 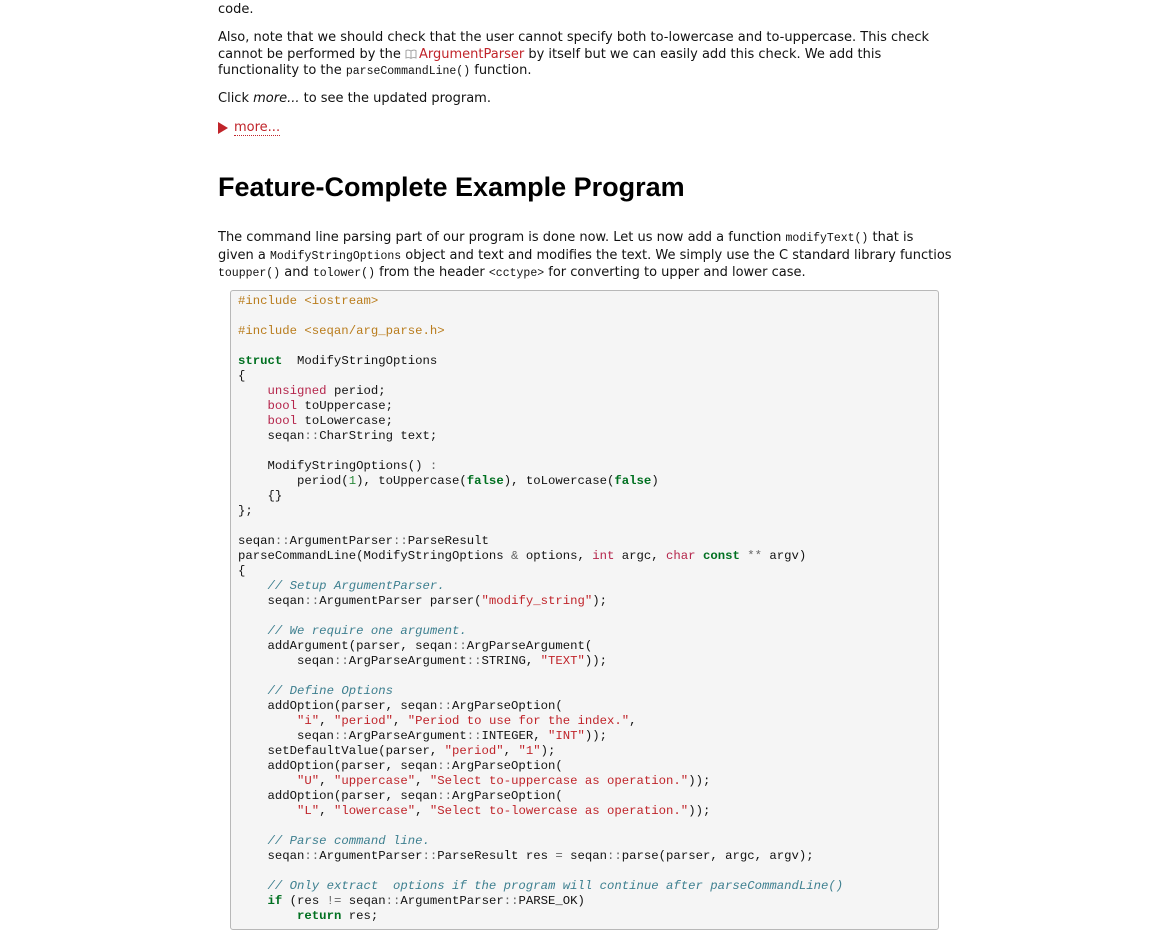 I want to click on click-text-before: Click, so click(x=236, y=98).